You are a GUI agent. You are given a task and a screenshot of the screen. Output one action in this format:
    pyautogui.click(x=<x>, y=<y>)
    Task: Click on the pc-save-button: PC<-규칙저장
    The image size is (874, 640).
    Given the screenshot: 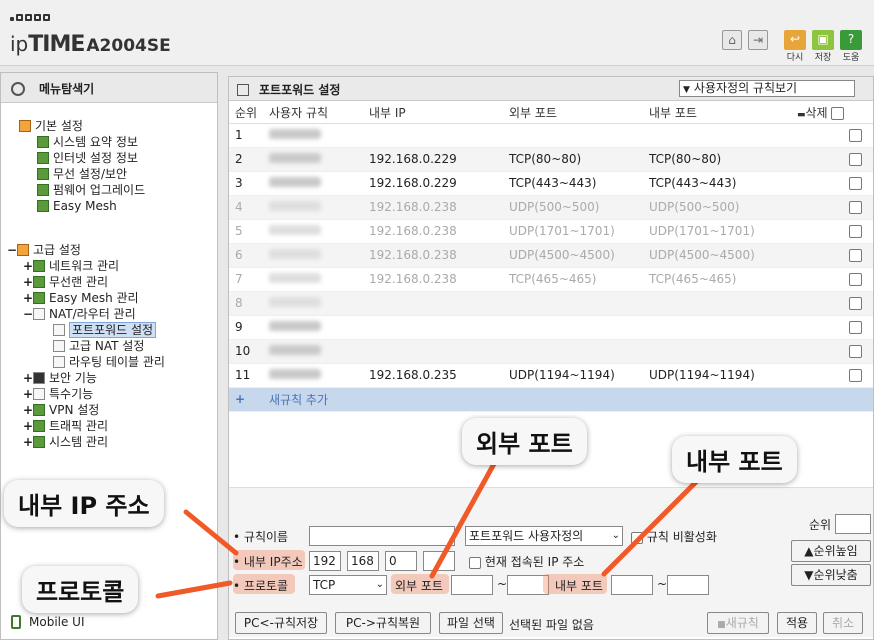 What is the action you would take?
    pyautogui.click(x=281, y=623)
    